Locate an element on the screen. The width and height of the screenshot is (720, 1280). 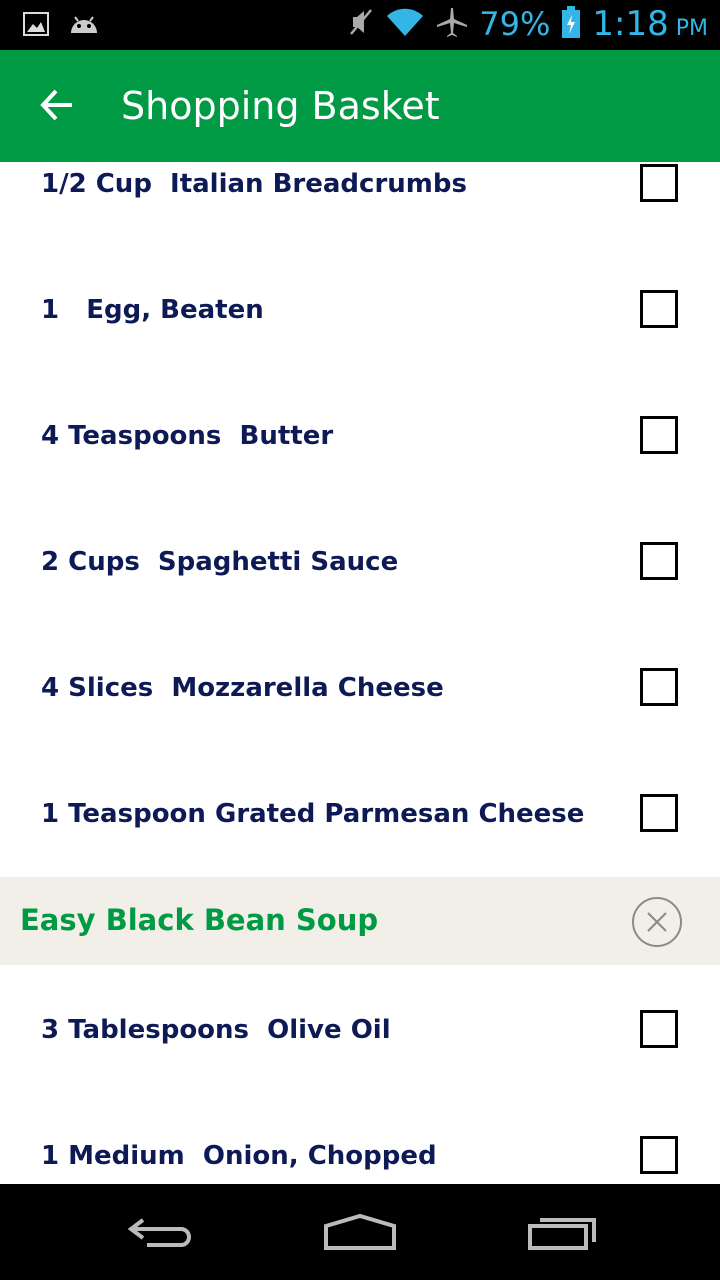
arrow-left-icon is located at coordinates (56, 105).